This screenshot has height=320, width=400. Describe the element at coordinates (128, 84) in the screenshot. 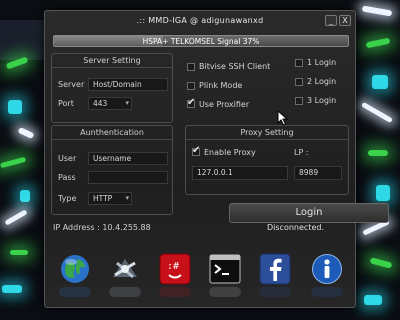

I see `server-input: Host/Domain` at that location.